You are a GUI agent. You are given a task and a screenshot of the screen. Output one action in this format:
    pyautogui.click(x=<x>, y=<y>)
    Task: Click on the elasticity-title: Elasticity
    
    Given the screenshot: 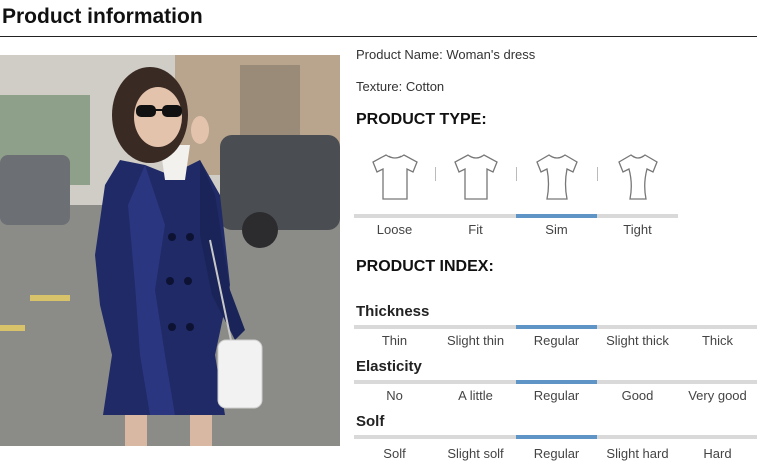 What is the action you would take?
    pyautogui.click(x=389, y=366)
    